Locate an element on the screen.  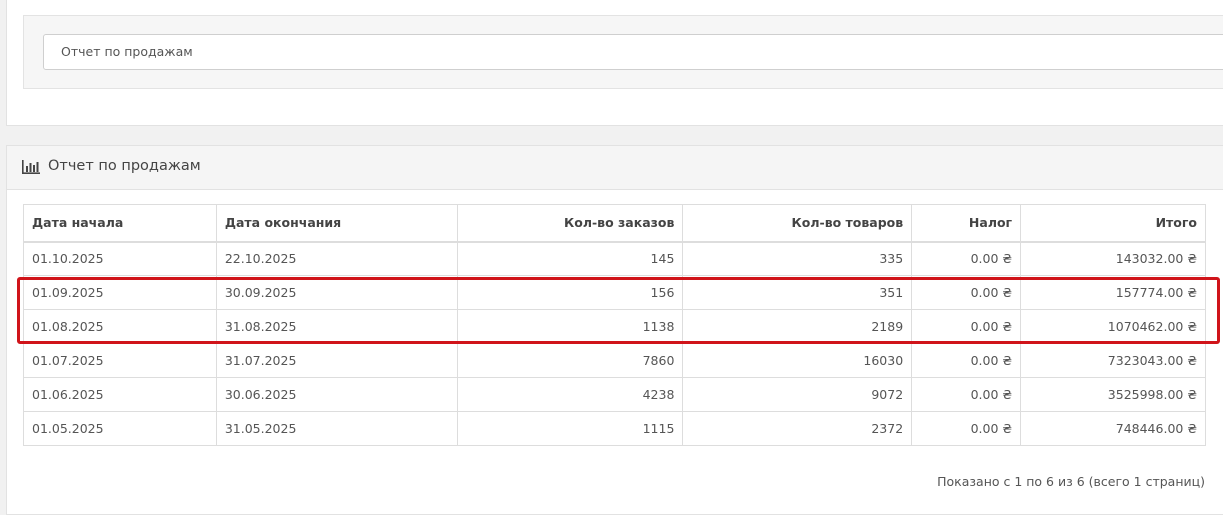
cell-end-date: 30.09.2025 is located at coordinates (336, 292).